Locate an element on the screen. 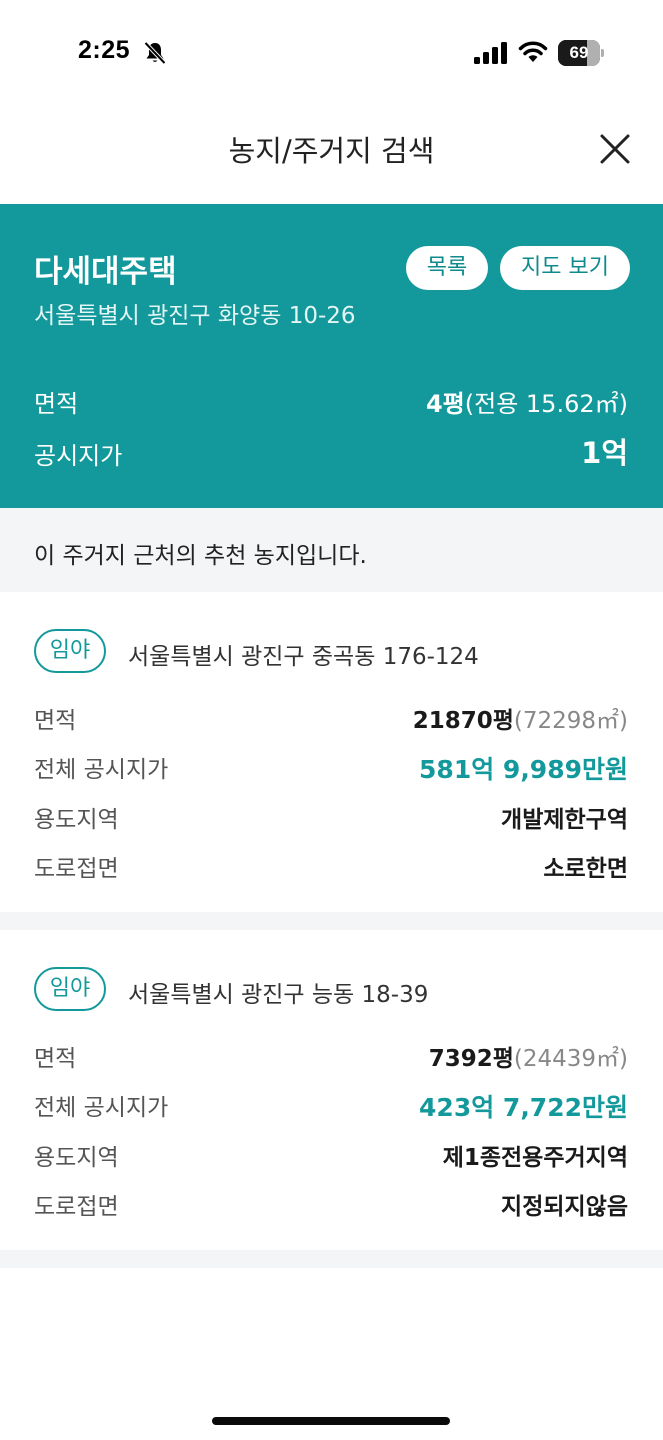 The image size is (663, 1440). recommendation-notice: 이 주거지 근처의 추천 농지입니다. is located at coordinates (331, 550).